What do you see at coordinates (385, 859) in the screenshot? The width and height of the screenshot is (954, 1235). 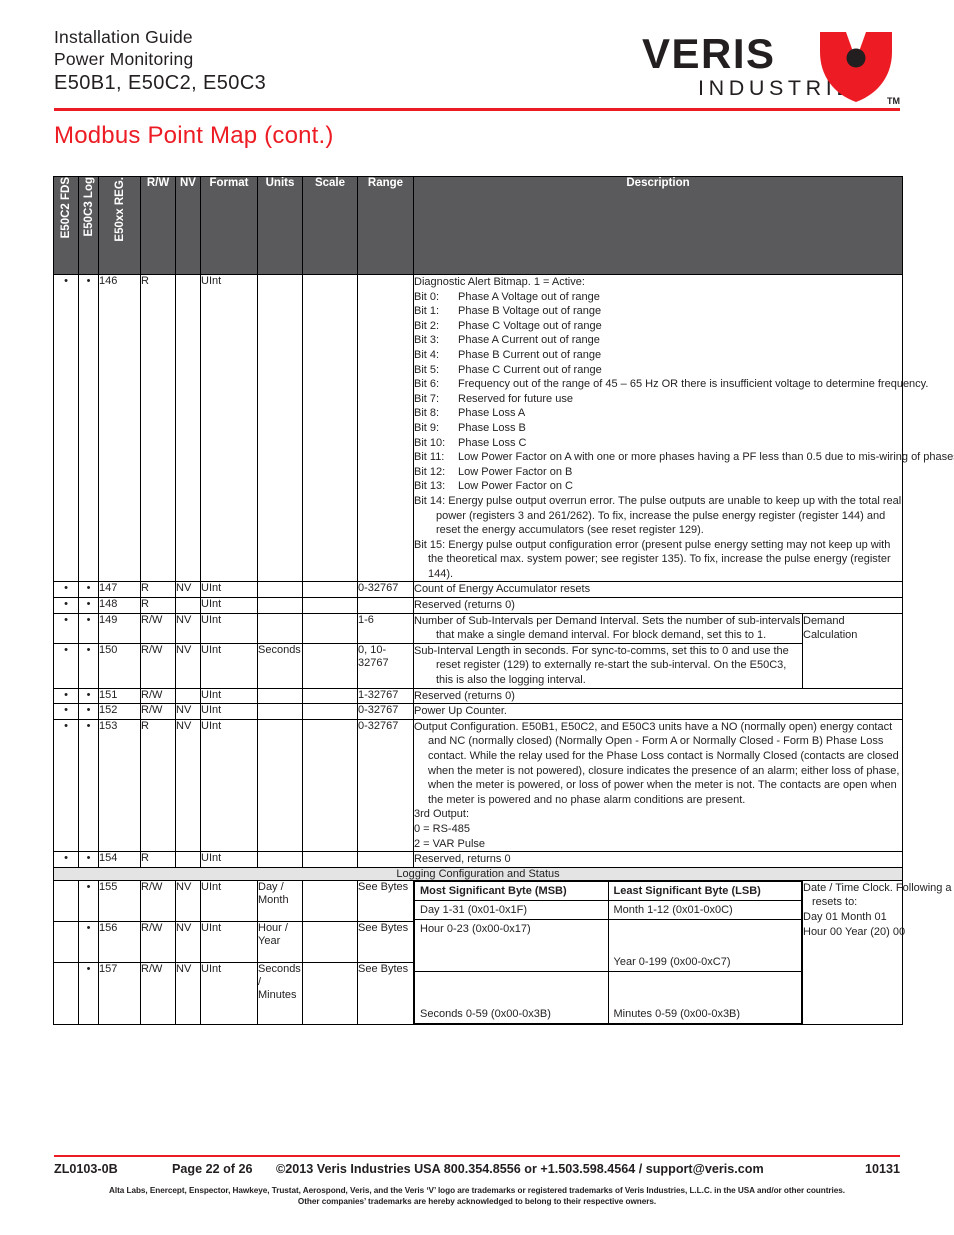 I see `cell-range` at bounding box center [385, 859].